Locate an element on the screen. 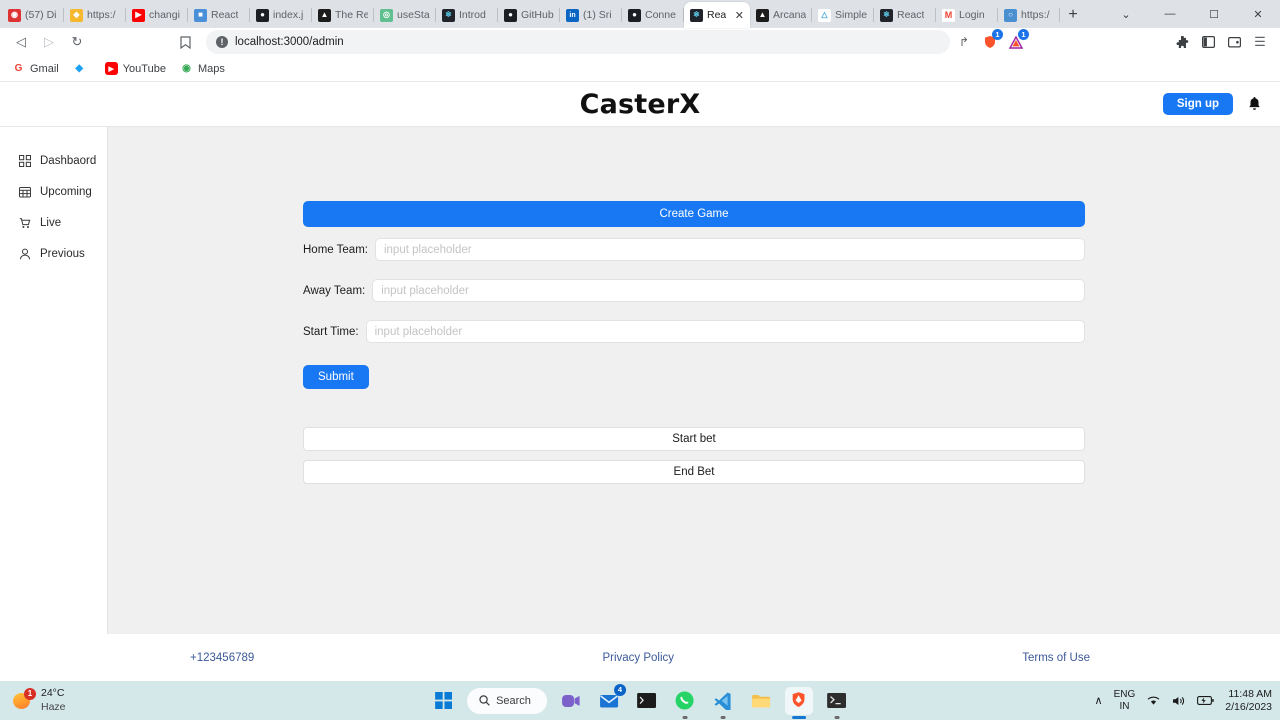 This screenshot has height=720, width=1280. bookmark-icon is located at coordinates (185, 42).